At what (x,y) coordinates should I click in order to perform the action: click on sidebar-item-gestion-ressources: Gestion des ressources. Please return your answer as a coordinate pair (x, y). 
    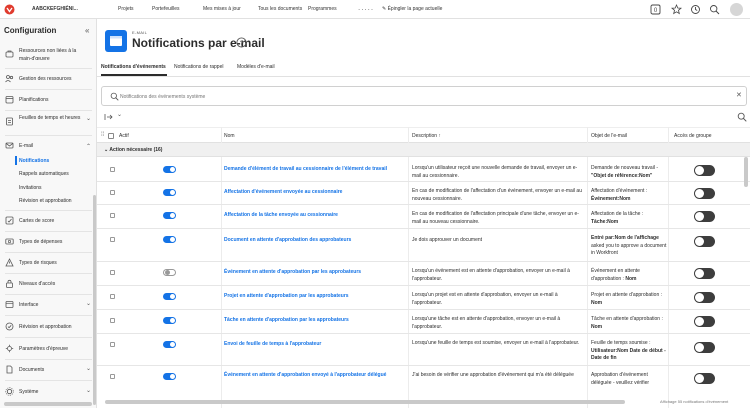
    Looking at the image, I should click on (48, 79).